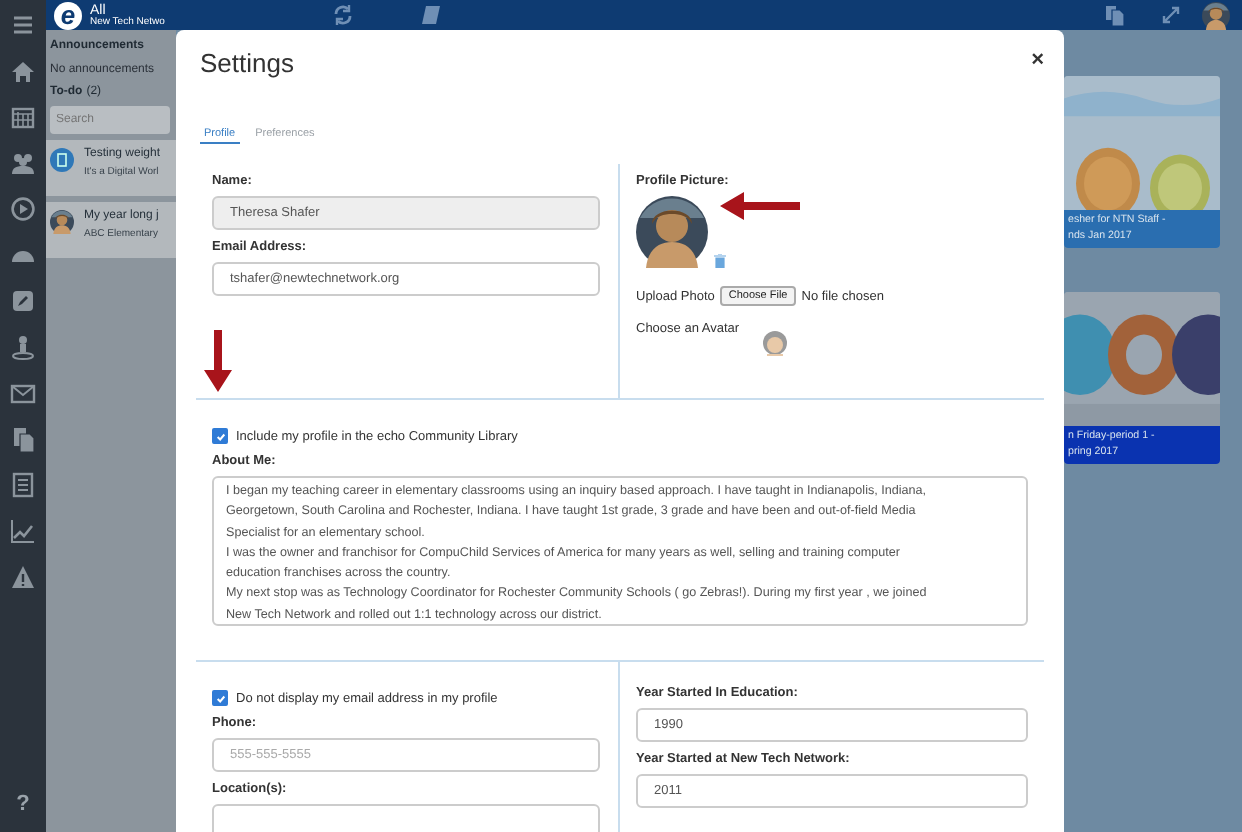  I want to click on home-icon, so click(23, 71).